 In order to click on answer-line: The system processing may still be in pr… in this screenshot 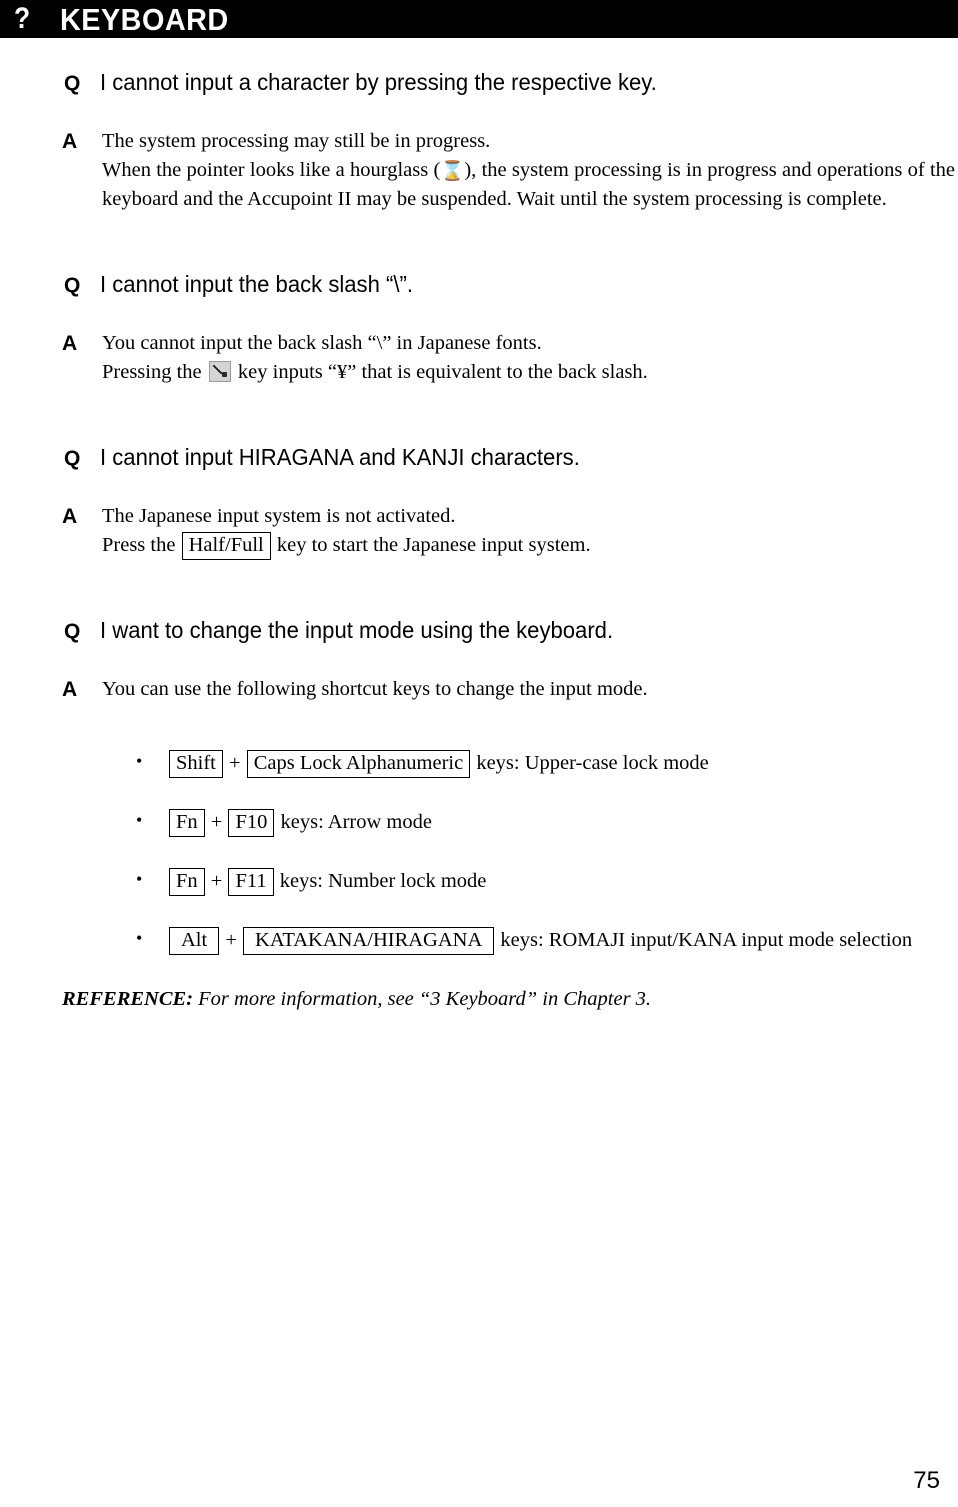, I will do `click(296, 140)`.